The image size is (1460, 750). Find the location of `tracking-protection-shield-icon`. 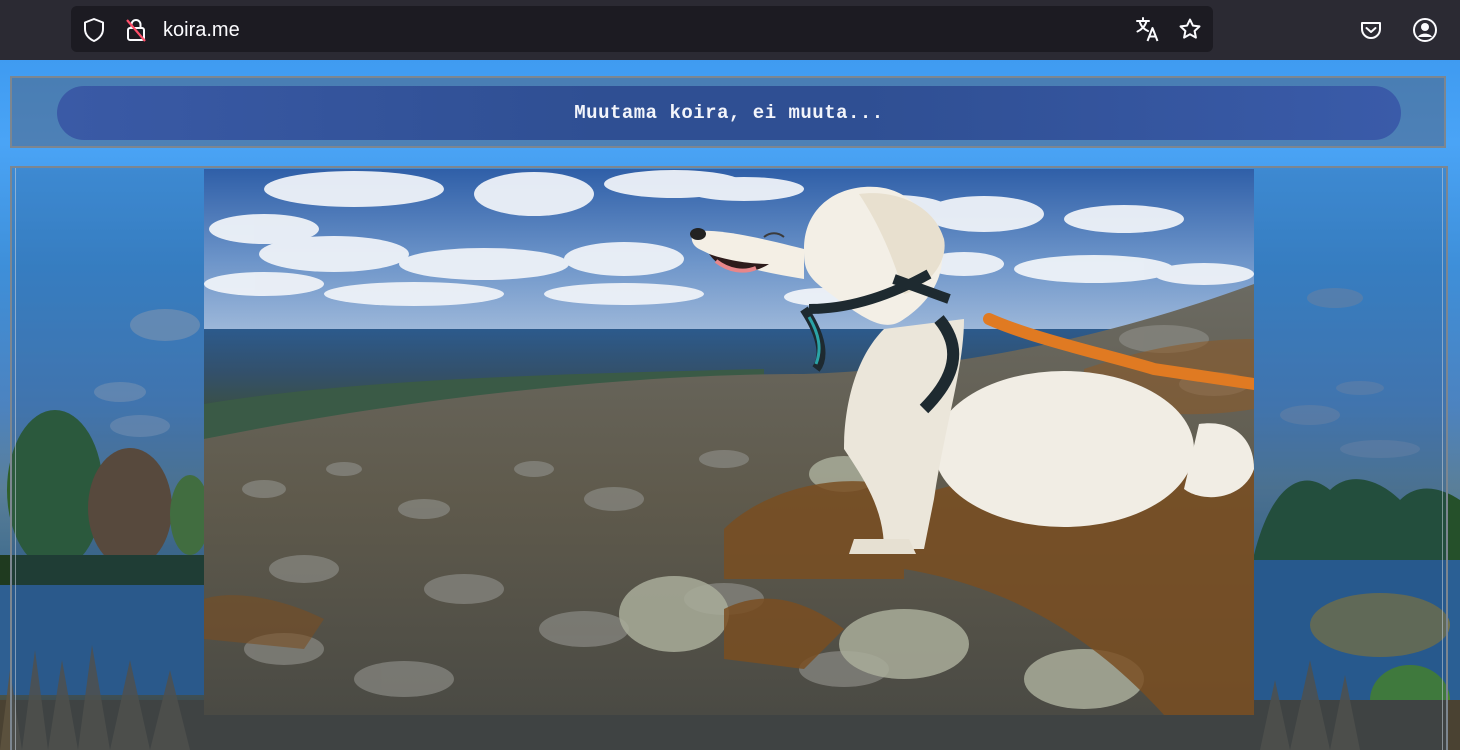

tracking-protection-shield-icon is located at coordinates (94, 30).